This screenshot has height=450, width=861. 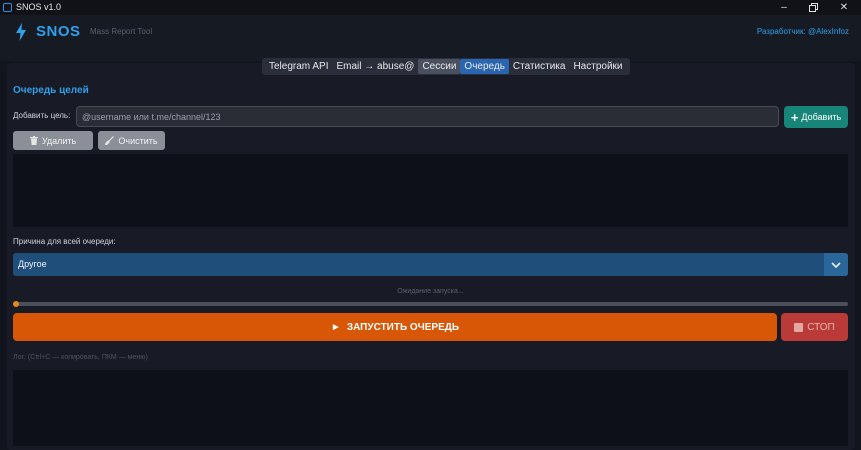 I want to click on add-button: + Добавить, so click(x=816, y=117).